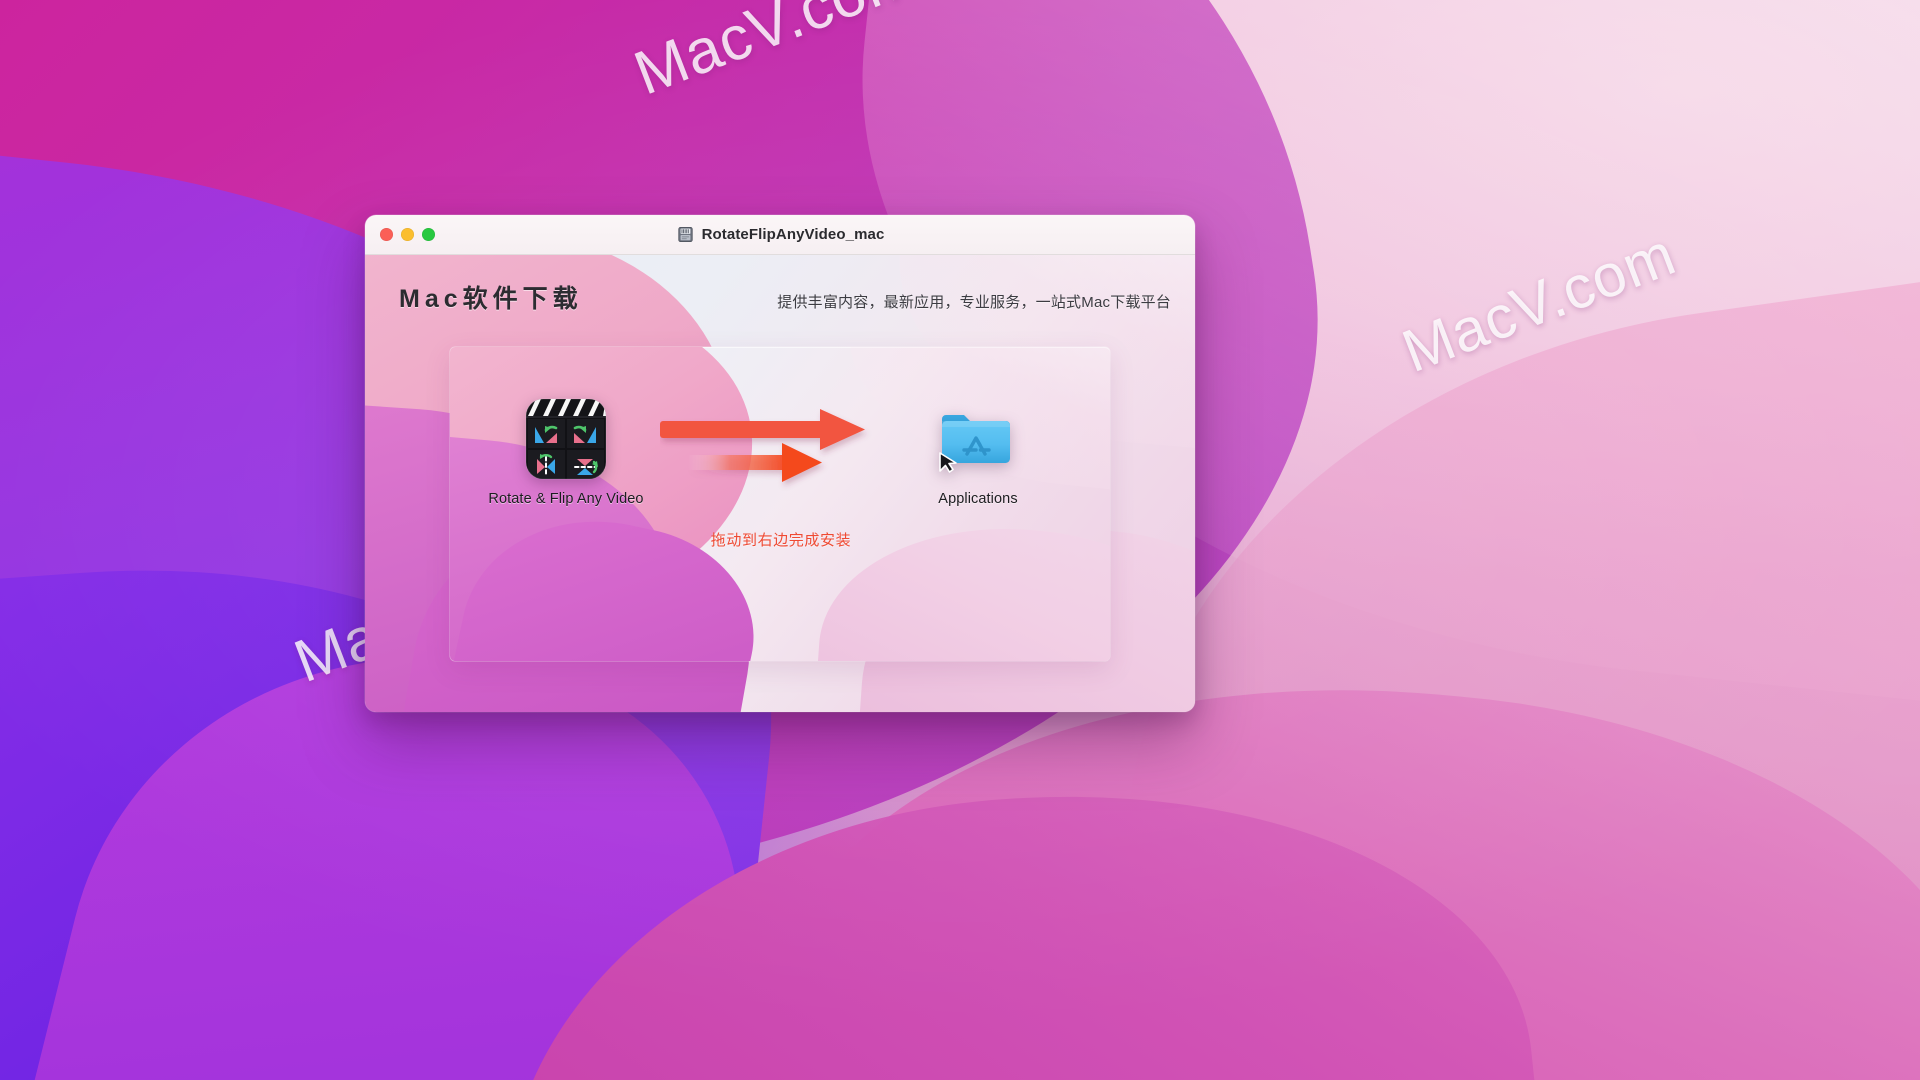 This screenshot has height=1080, width=1920. I want to click on window-titlebar: RotateFlipAnyVideo_mac, so click(780, 235).